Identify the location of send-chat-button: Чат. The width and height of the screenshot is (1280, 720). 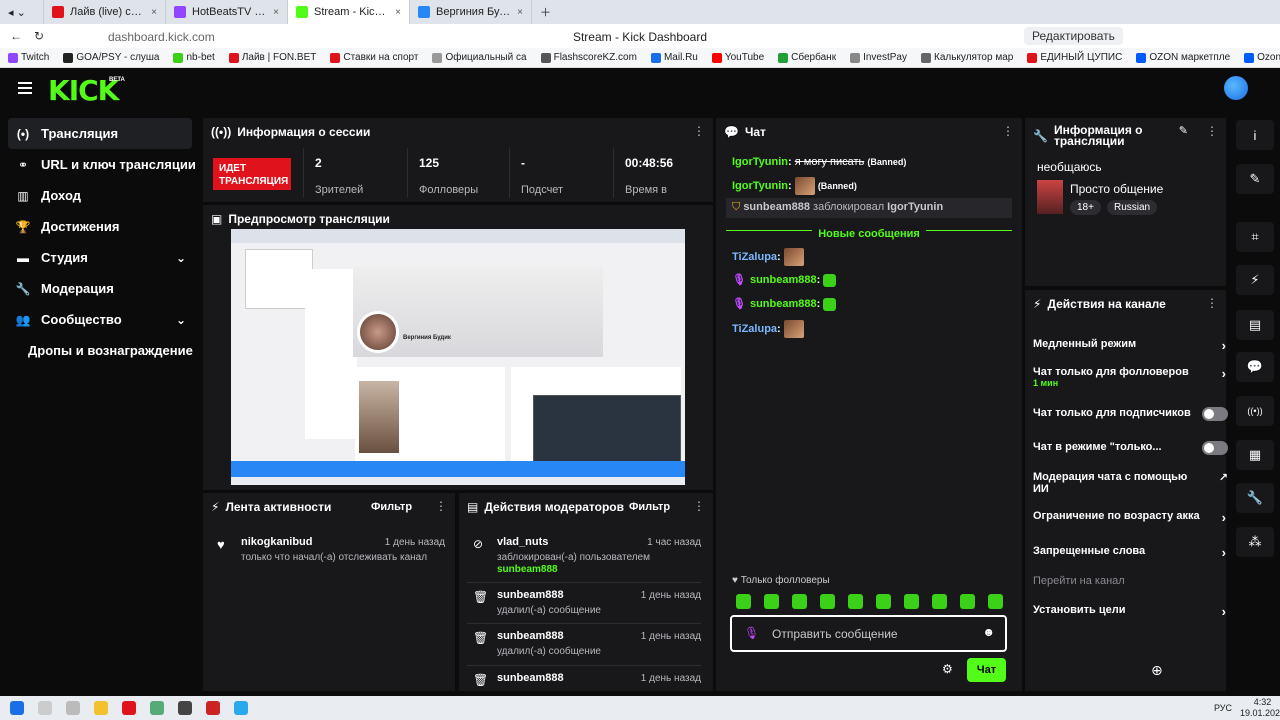
(986, 670).